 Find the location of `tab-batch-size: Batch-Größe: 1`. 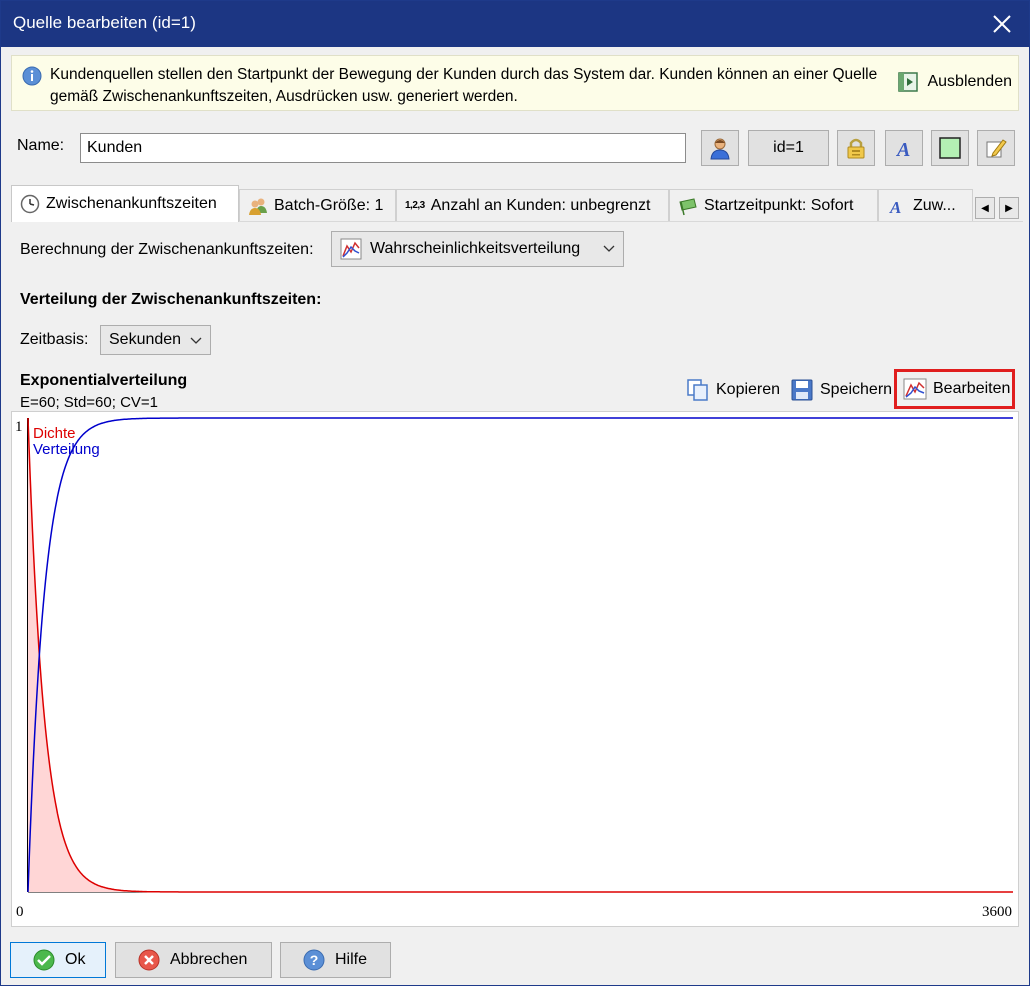

tab-batch-size: Batch-Größe: 1 is located at coordinates (317, 205).